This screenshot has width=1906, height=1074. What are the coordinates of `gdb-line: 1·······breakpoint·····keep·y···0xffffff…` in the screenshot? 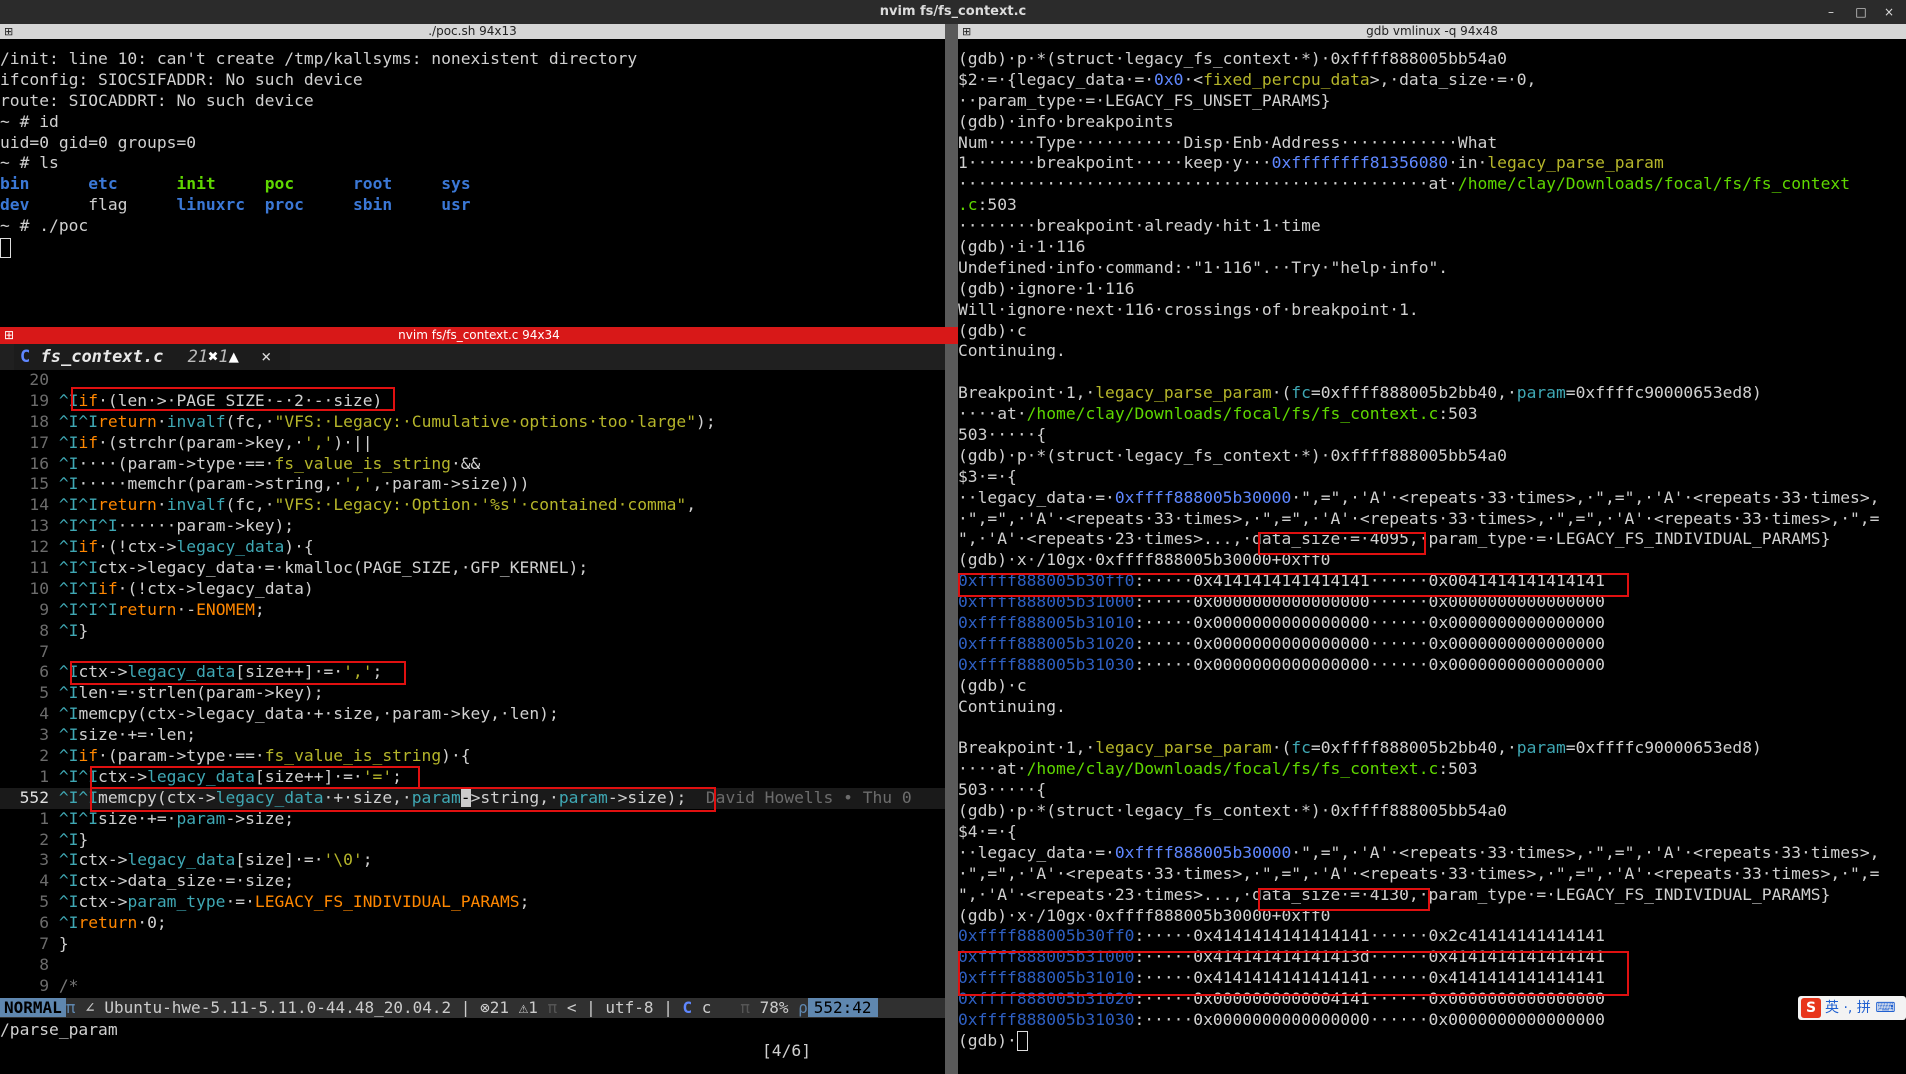 It's located at (1311, 163).